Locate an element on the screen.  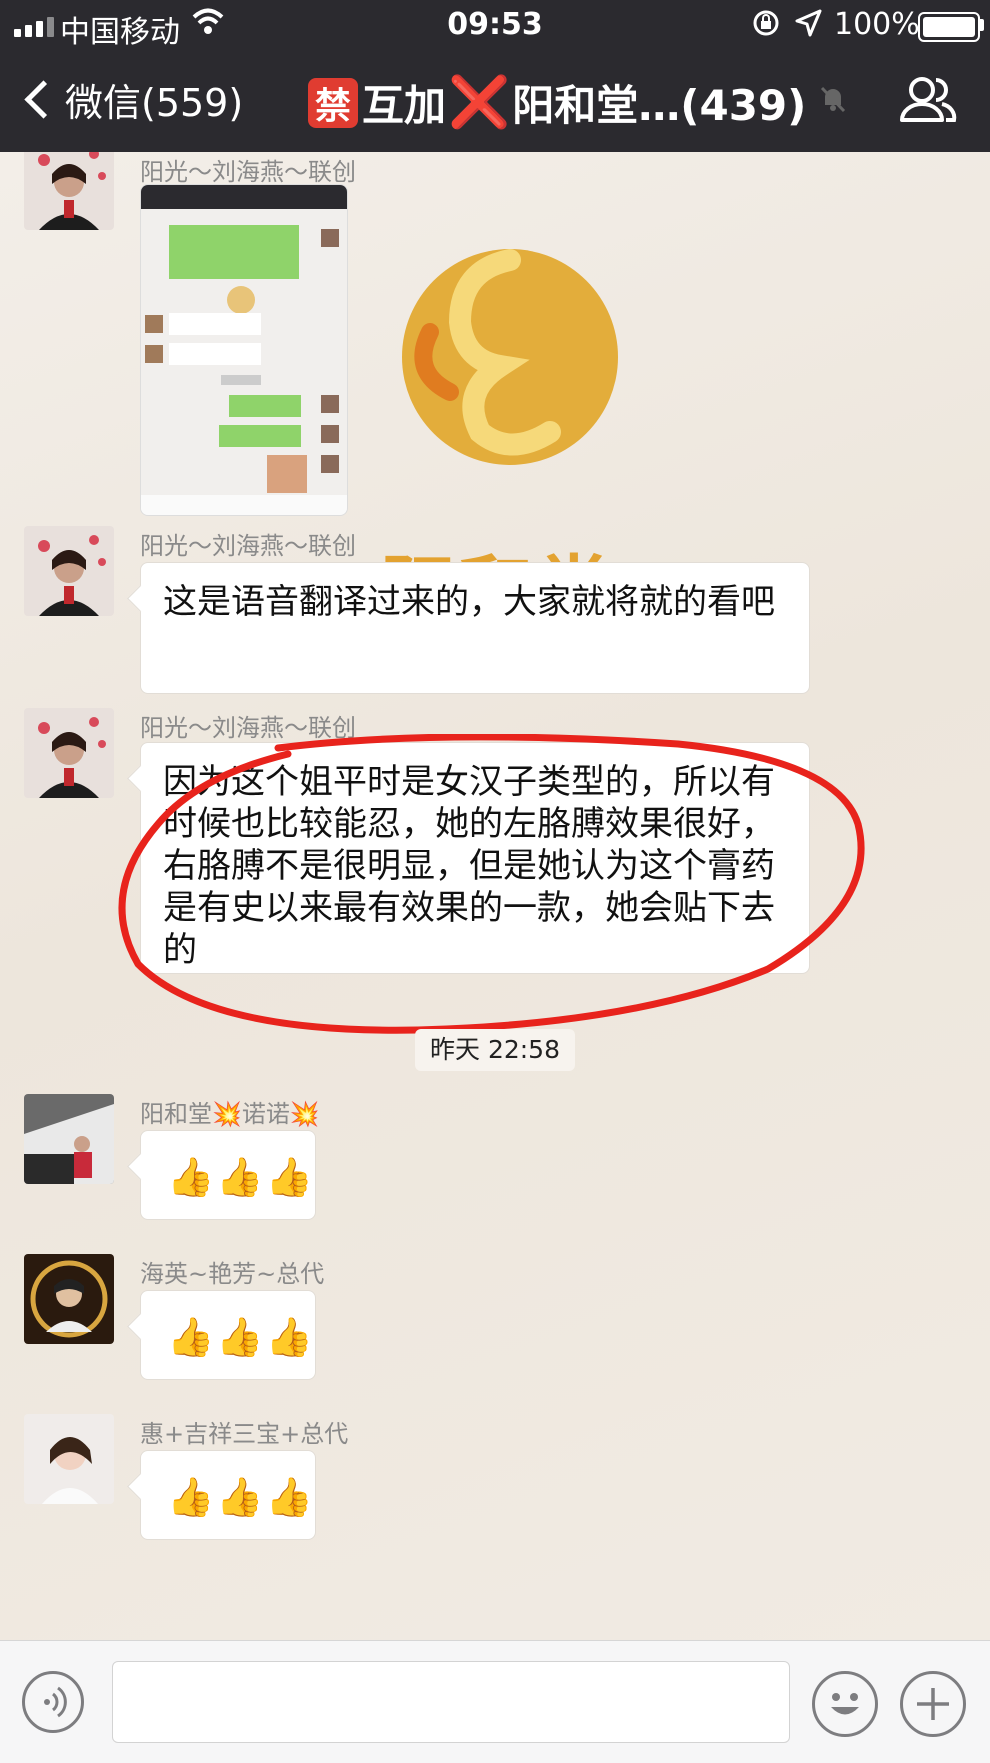
input-bar is located at coordinates (495, 1701).